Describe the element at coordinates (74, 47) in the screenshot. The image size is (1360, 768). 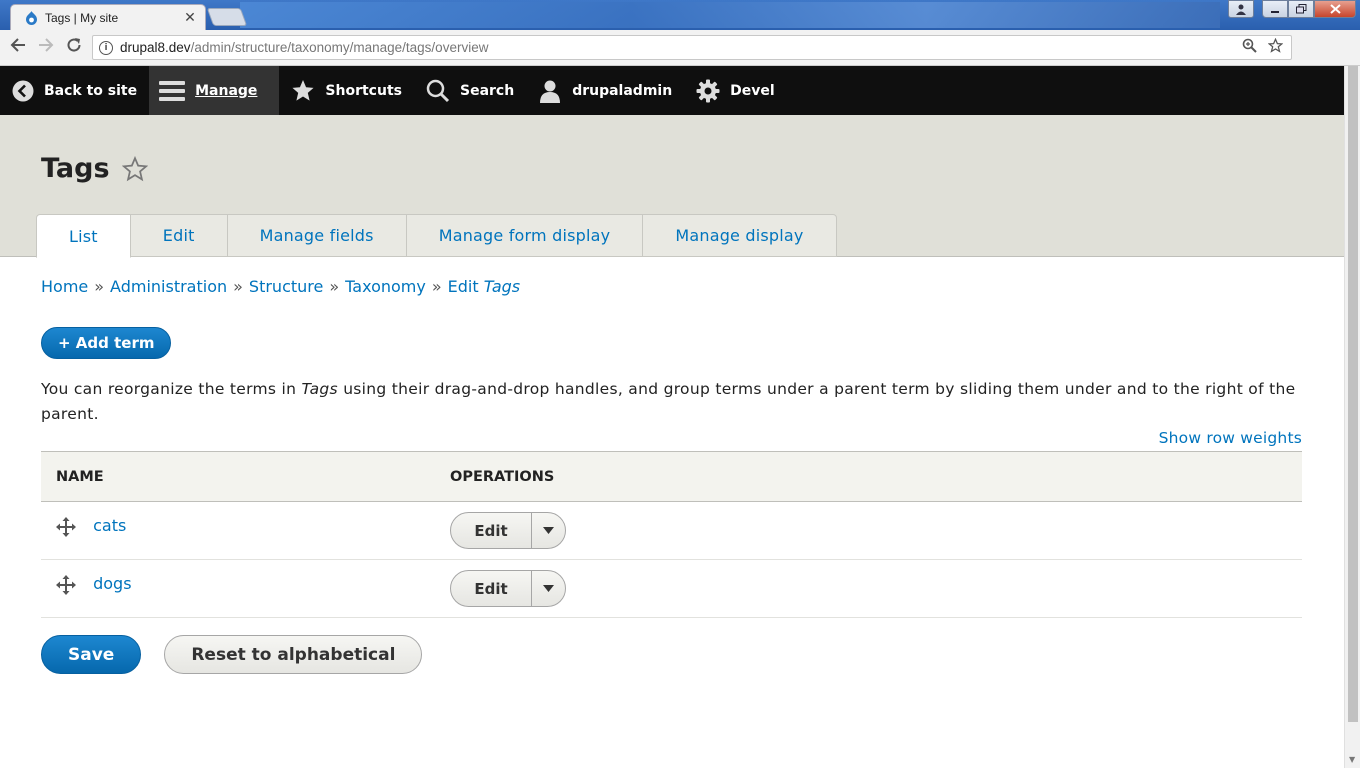
I see `reload-icon` at that location.